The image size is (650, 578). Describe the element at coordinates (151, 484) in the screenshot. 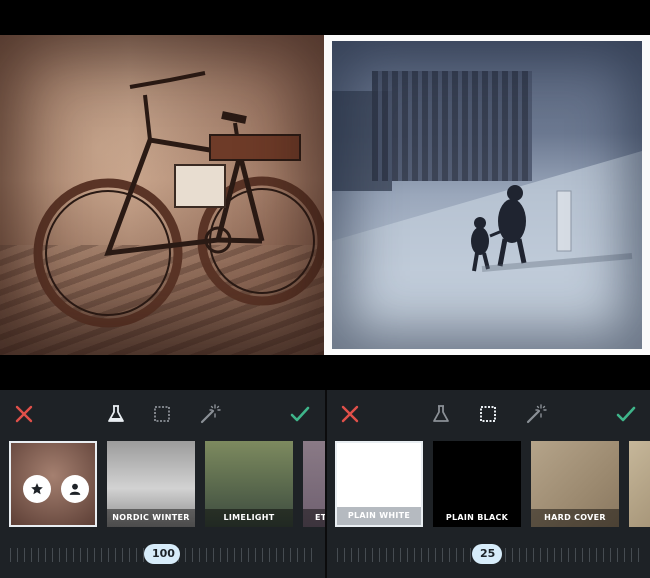

I see `filter-thumb-nordic-winter: NORDIC WINTER` at that location.